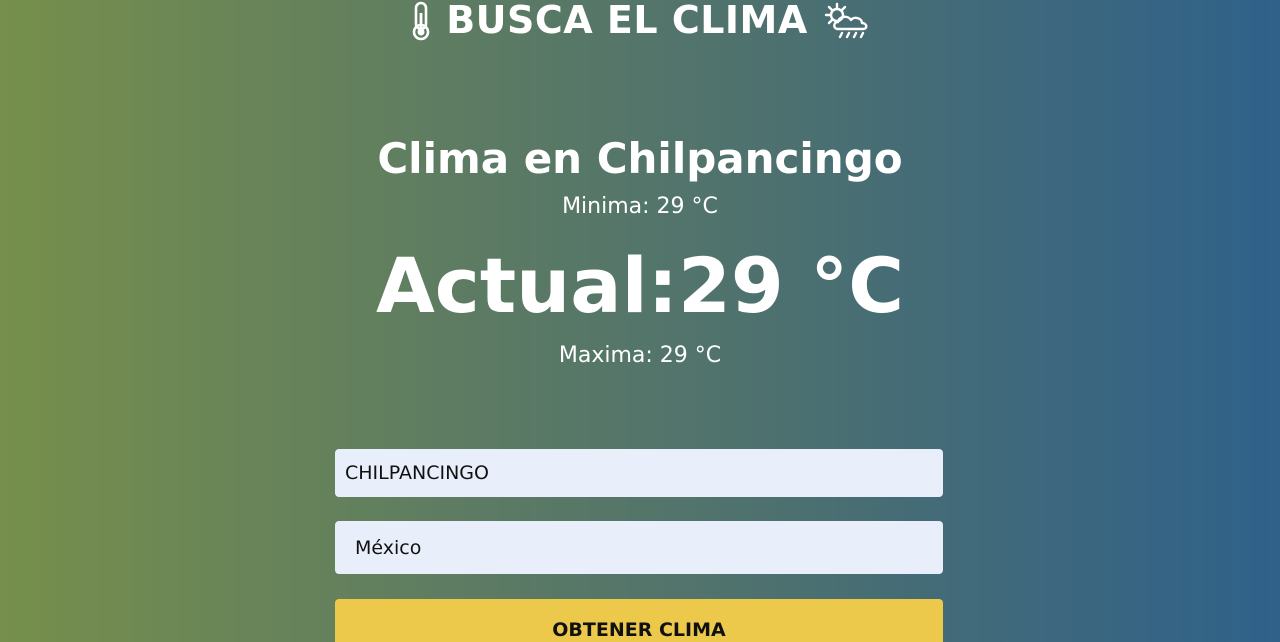 The image size is (1280, 642). What do you see at coordinates (639, 620) in the screenshot?
I see `get-weather-button: OBTENER CLIMA` at bounding box center [639, 620].